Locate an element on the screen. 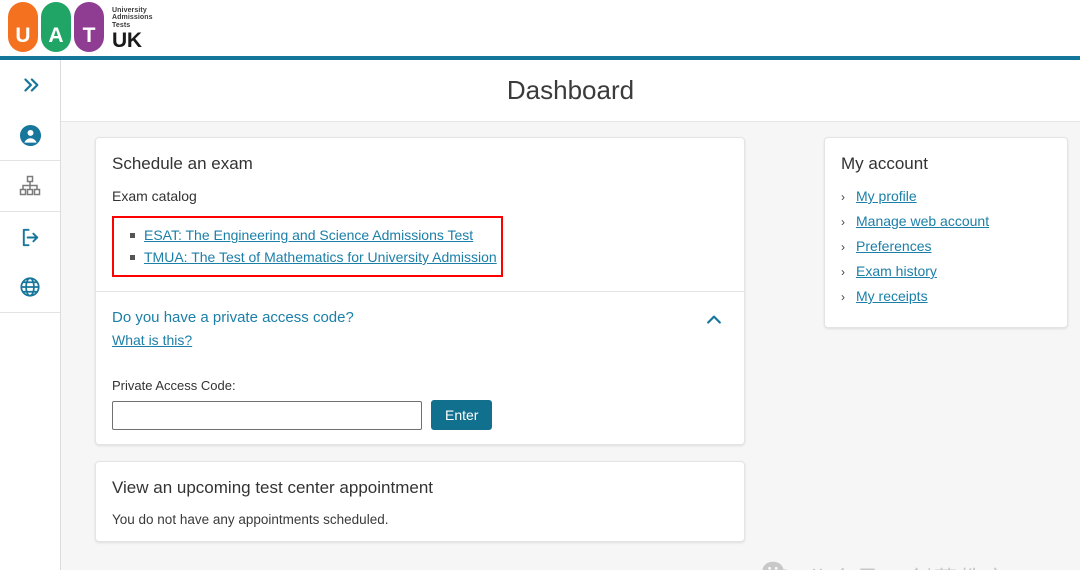 This screenshot has width=1080, height=570. list-item: › Preferences is located at coordinates (946, 247).